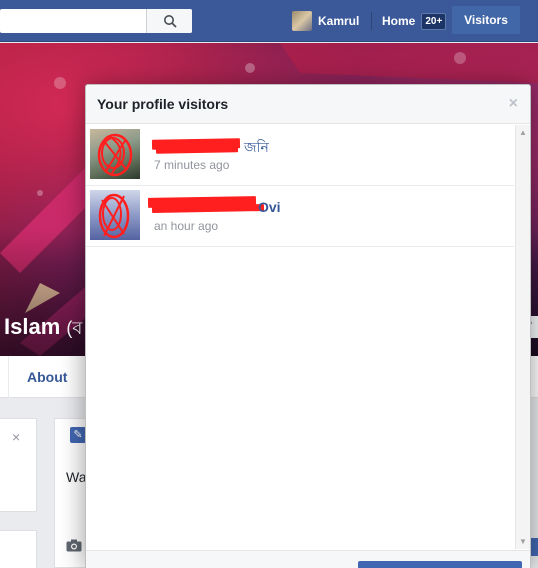 This screenshot has height=568, width=538. What do you see at coordinates (192, 165) in the screenshot?
I see `visit-time: 7 minutes ago` at bounding box center [192, 165].